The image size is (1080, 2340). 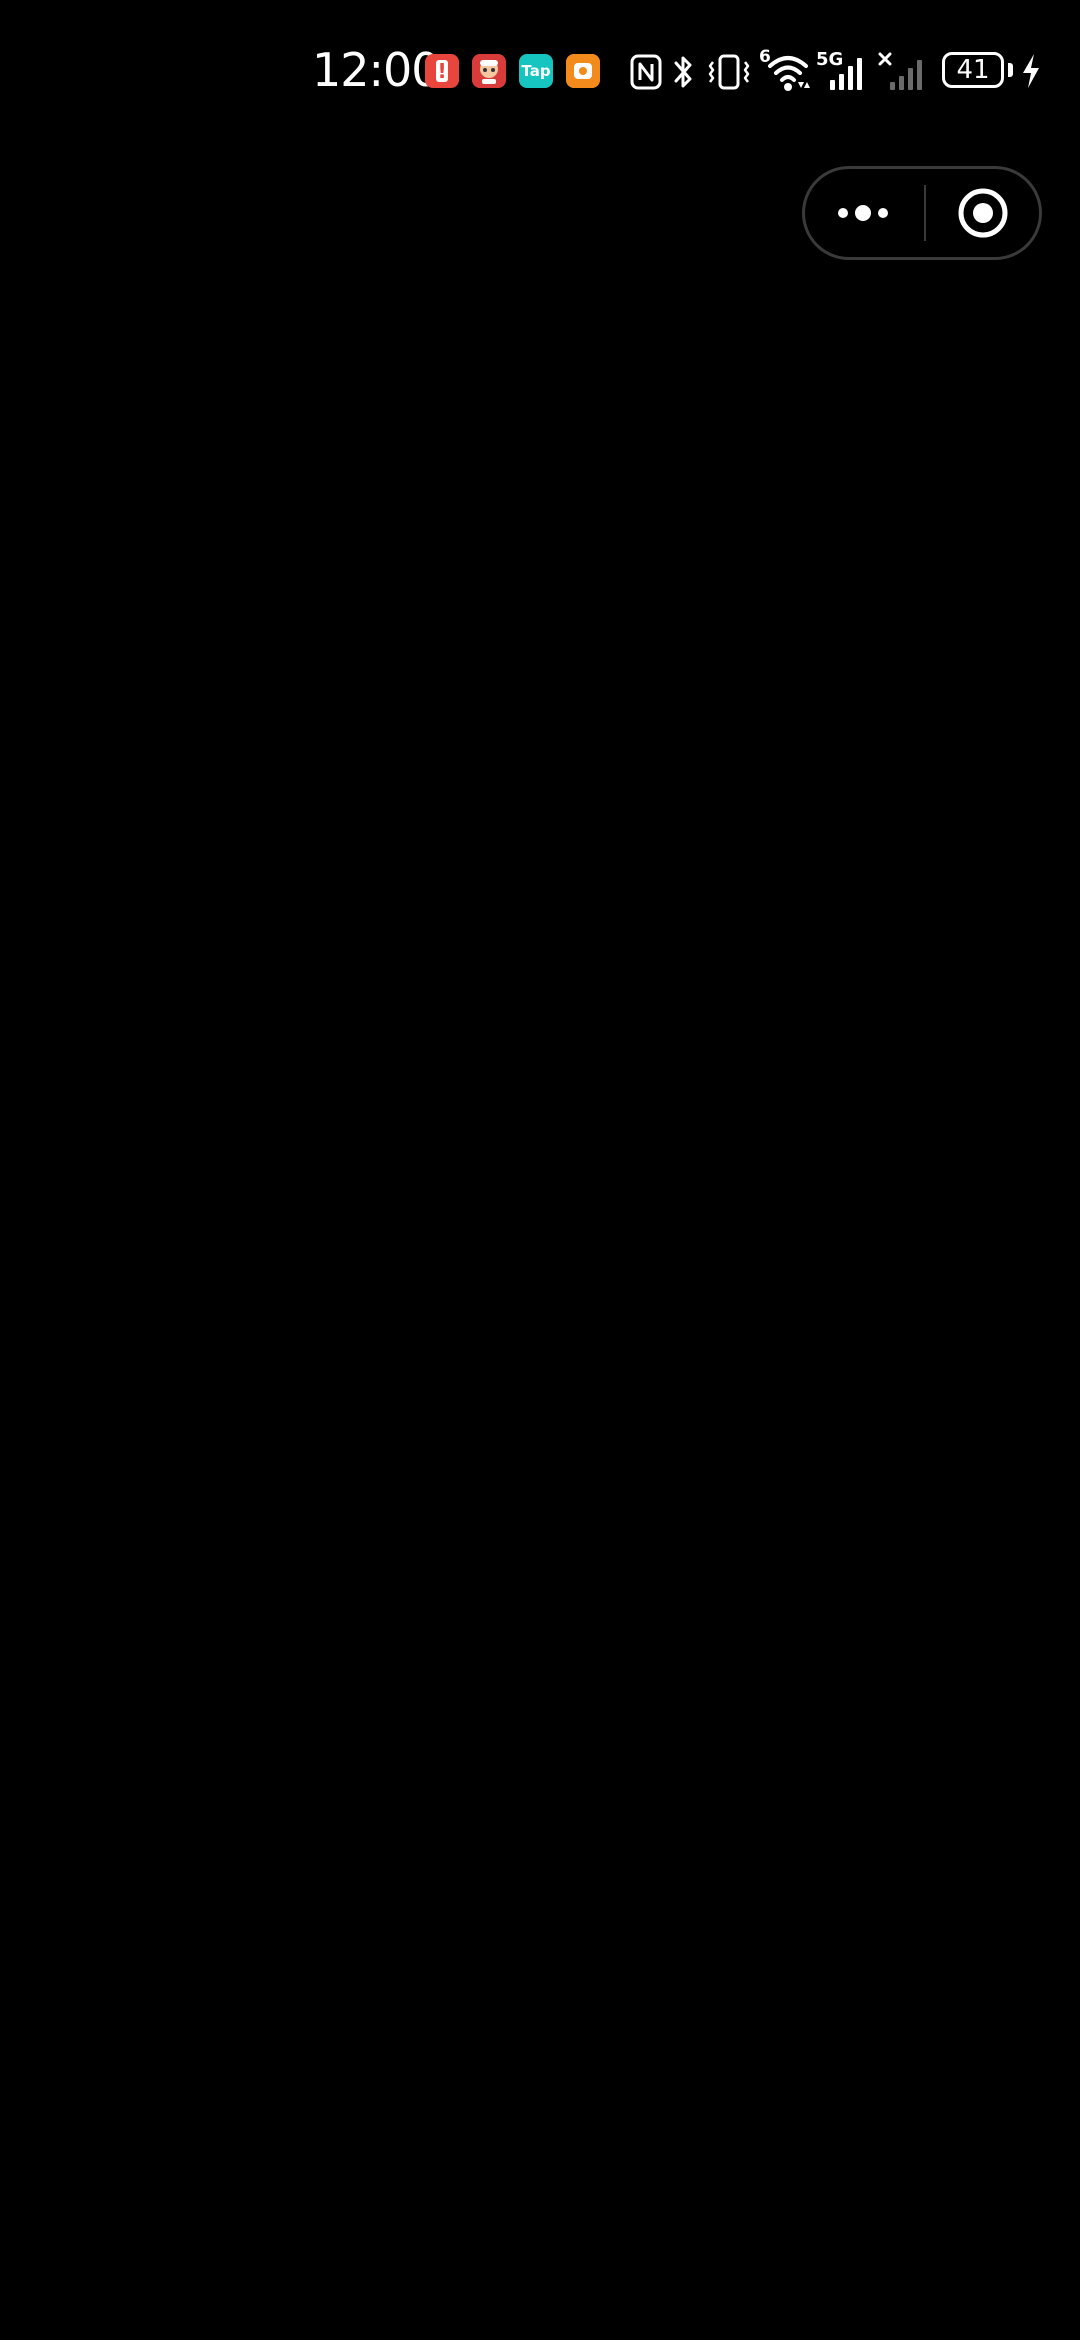 I want to click on status-time: 12:00, so click(x=376, y=70).